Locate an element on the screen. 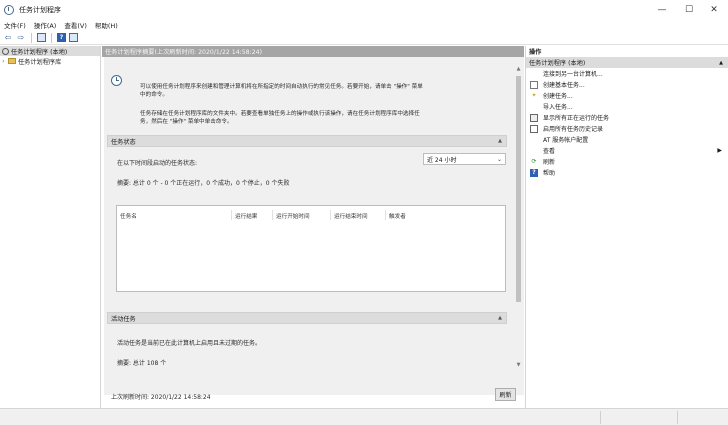  chevron-down-icon: ⌄ is located at coordinates (499, 159).